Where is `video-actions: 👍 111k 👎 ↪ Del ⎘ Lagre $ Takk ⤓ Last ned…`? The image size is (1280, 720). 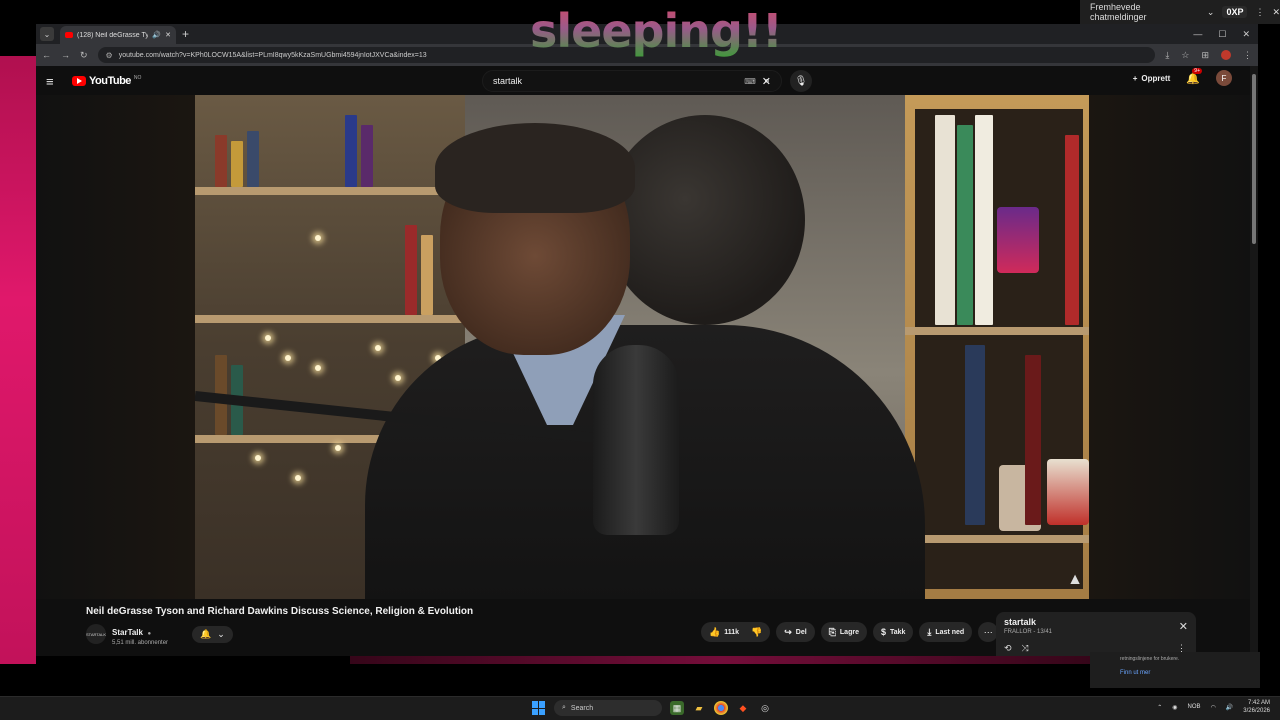
video-actions: 👍 111k 👎 ↪ Del ⎘ Lagre $ Takk ⤓ Last ned… is located at coordinates (850, 632).